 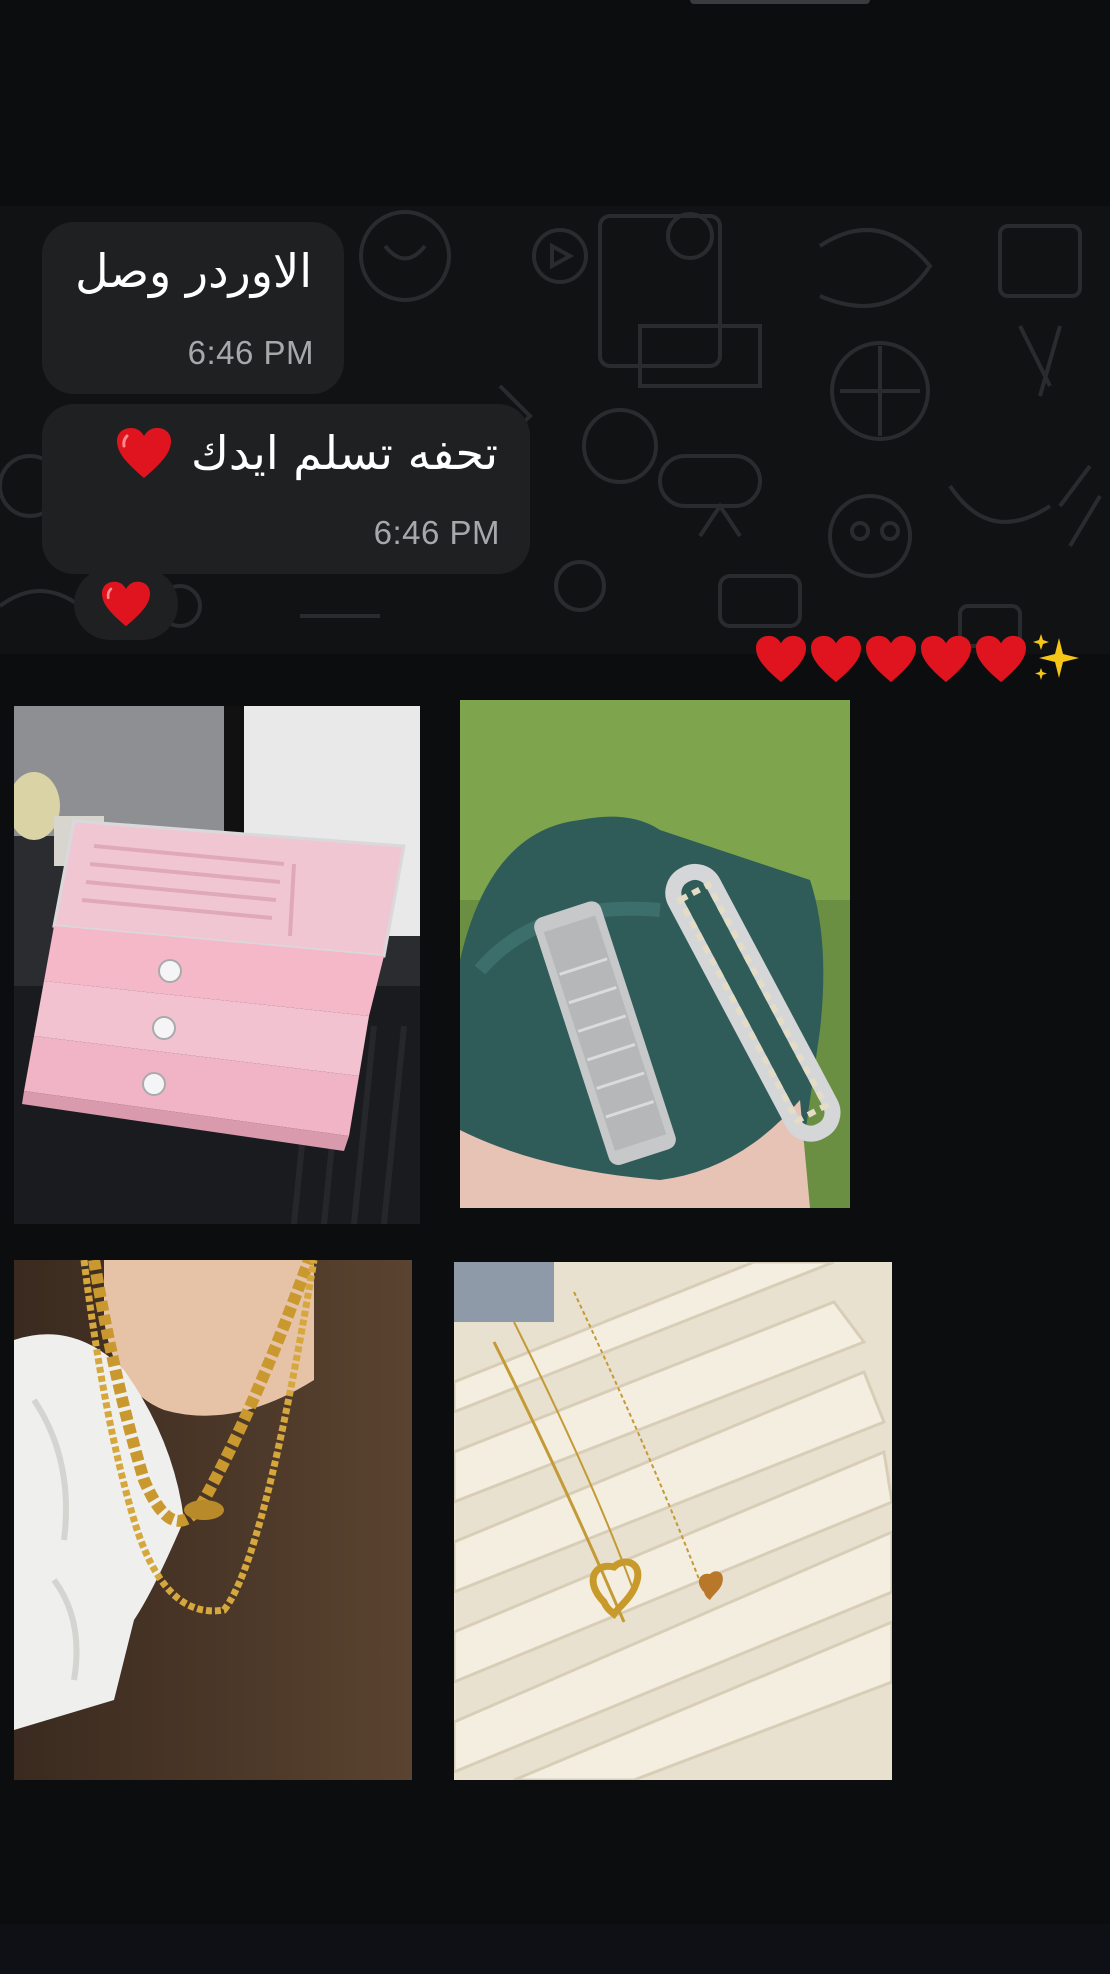 What do you see at coordinates (655, 954) in the screenshot?
I see `photo-silver-bracelets` at bounding box center [655, 954].